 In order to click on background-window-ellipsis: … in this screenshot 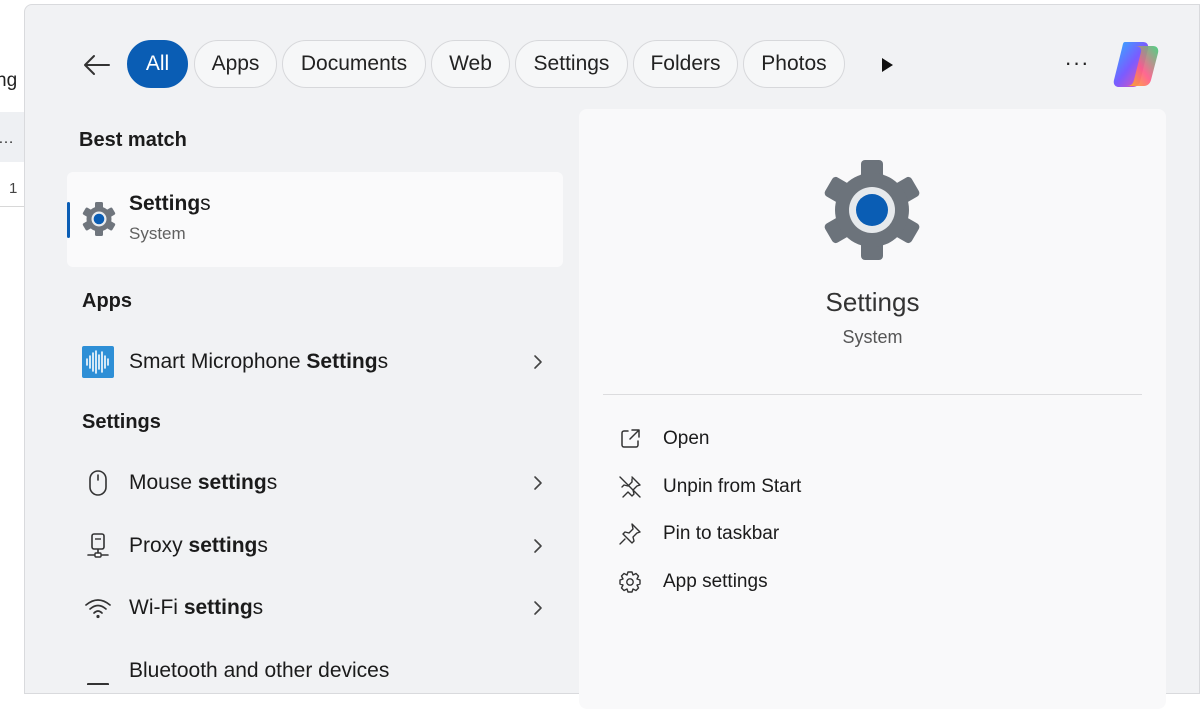, I will do `click(7, 139)`.